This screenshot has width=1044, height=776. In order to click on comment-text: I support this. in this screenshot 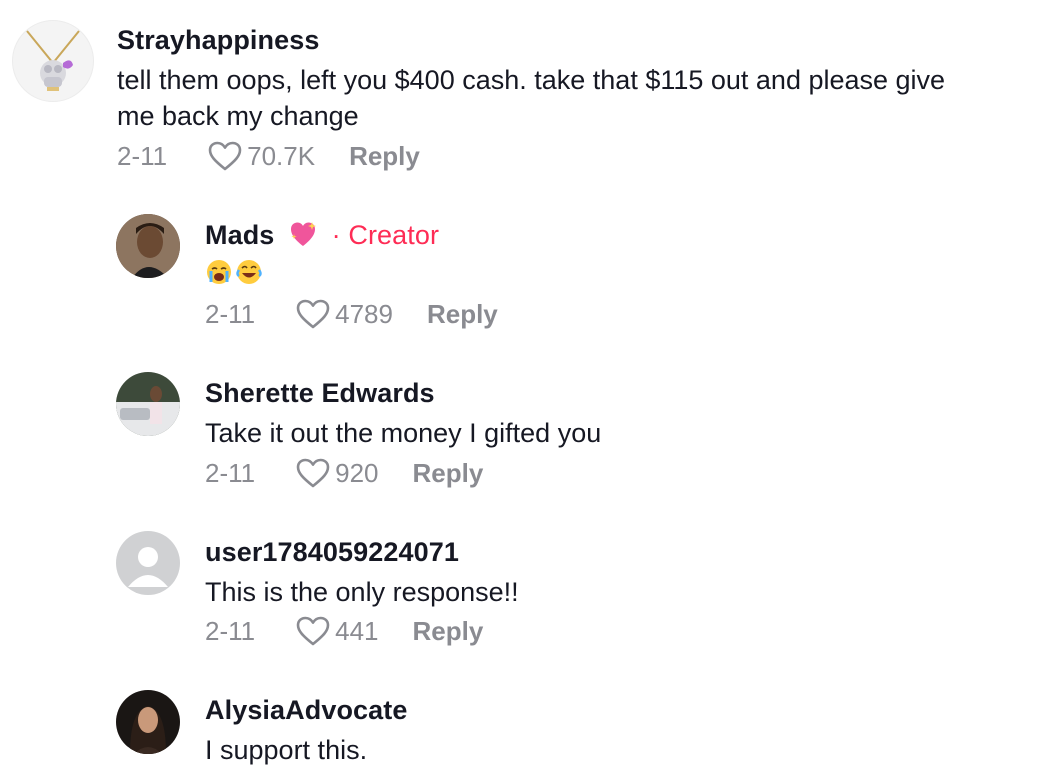, I will do `click(286, 750)`.